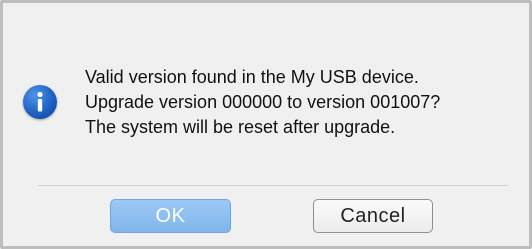  What do you see at coordinates (170, 216) in the screenshot?
I see `ok-button: OK` at bounding box center [170, 216].